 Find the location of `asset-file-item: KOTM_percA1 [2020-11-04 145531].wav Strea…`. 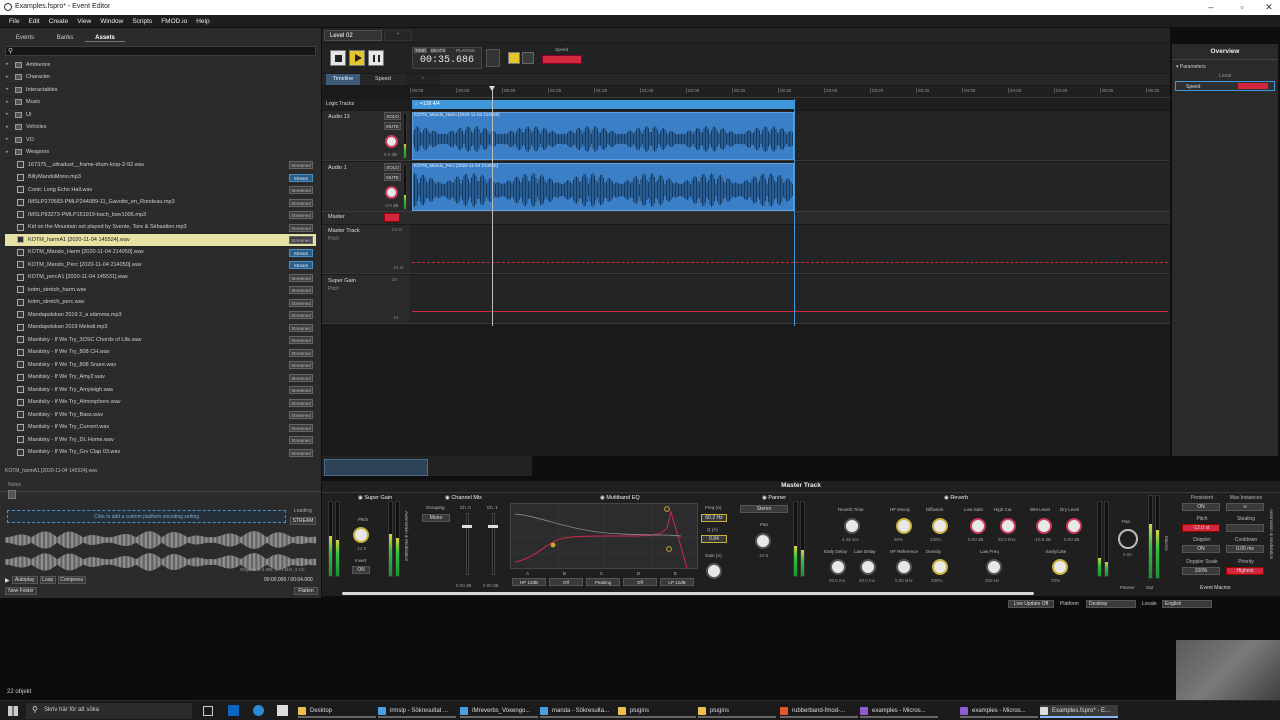

asset-file-item: KOTM_percA1 [2020-11-04 145531].wav Strea… is located at coordinates (160, 278).